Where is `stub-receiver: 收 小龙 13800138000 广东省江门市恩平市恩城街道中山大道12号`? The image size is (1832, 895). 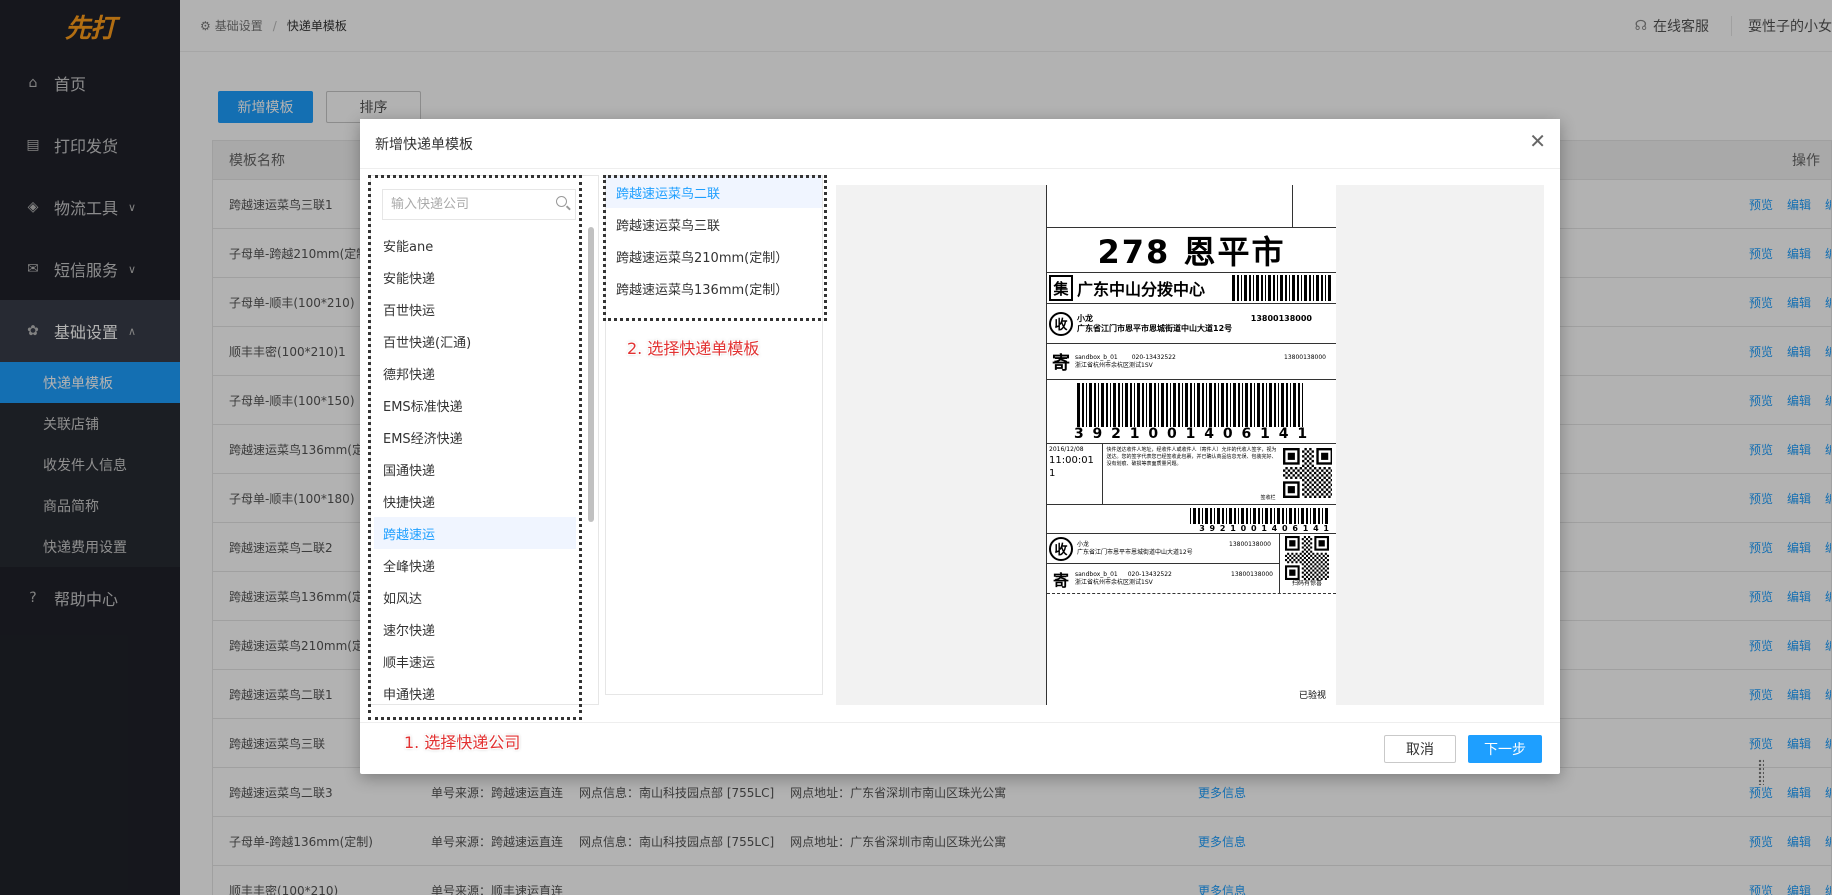 stub-receiver: 收 小龙 13800138000 广东省江门市恩平市恩城街道中山大道12号 is located at coordinates (1163, 549).